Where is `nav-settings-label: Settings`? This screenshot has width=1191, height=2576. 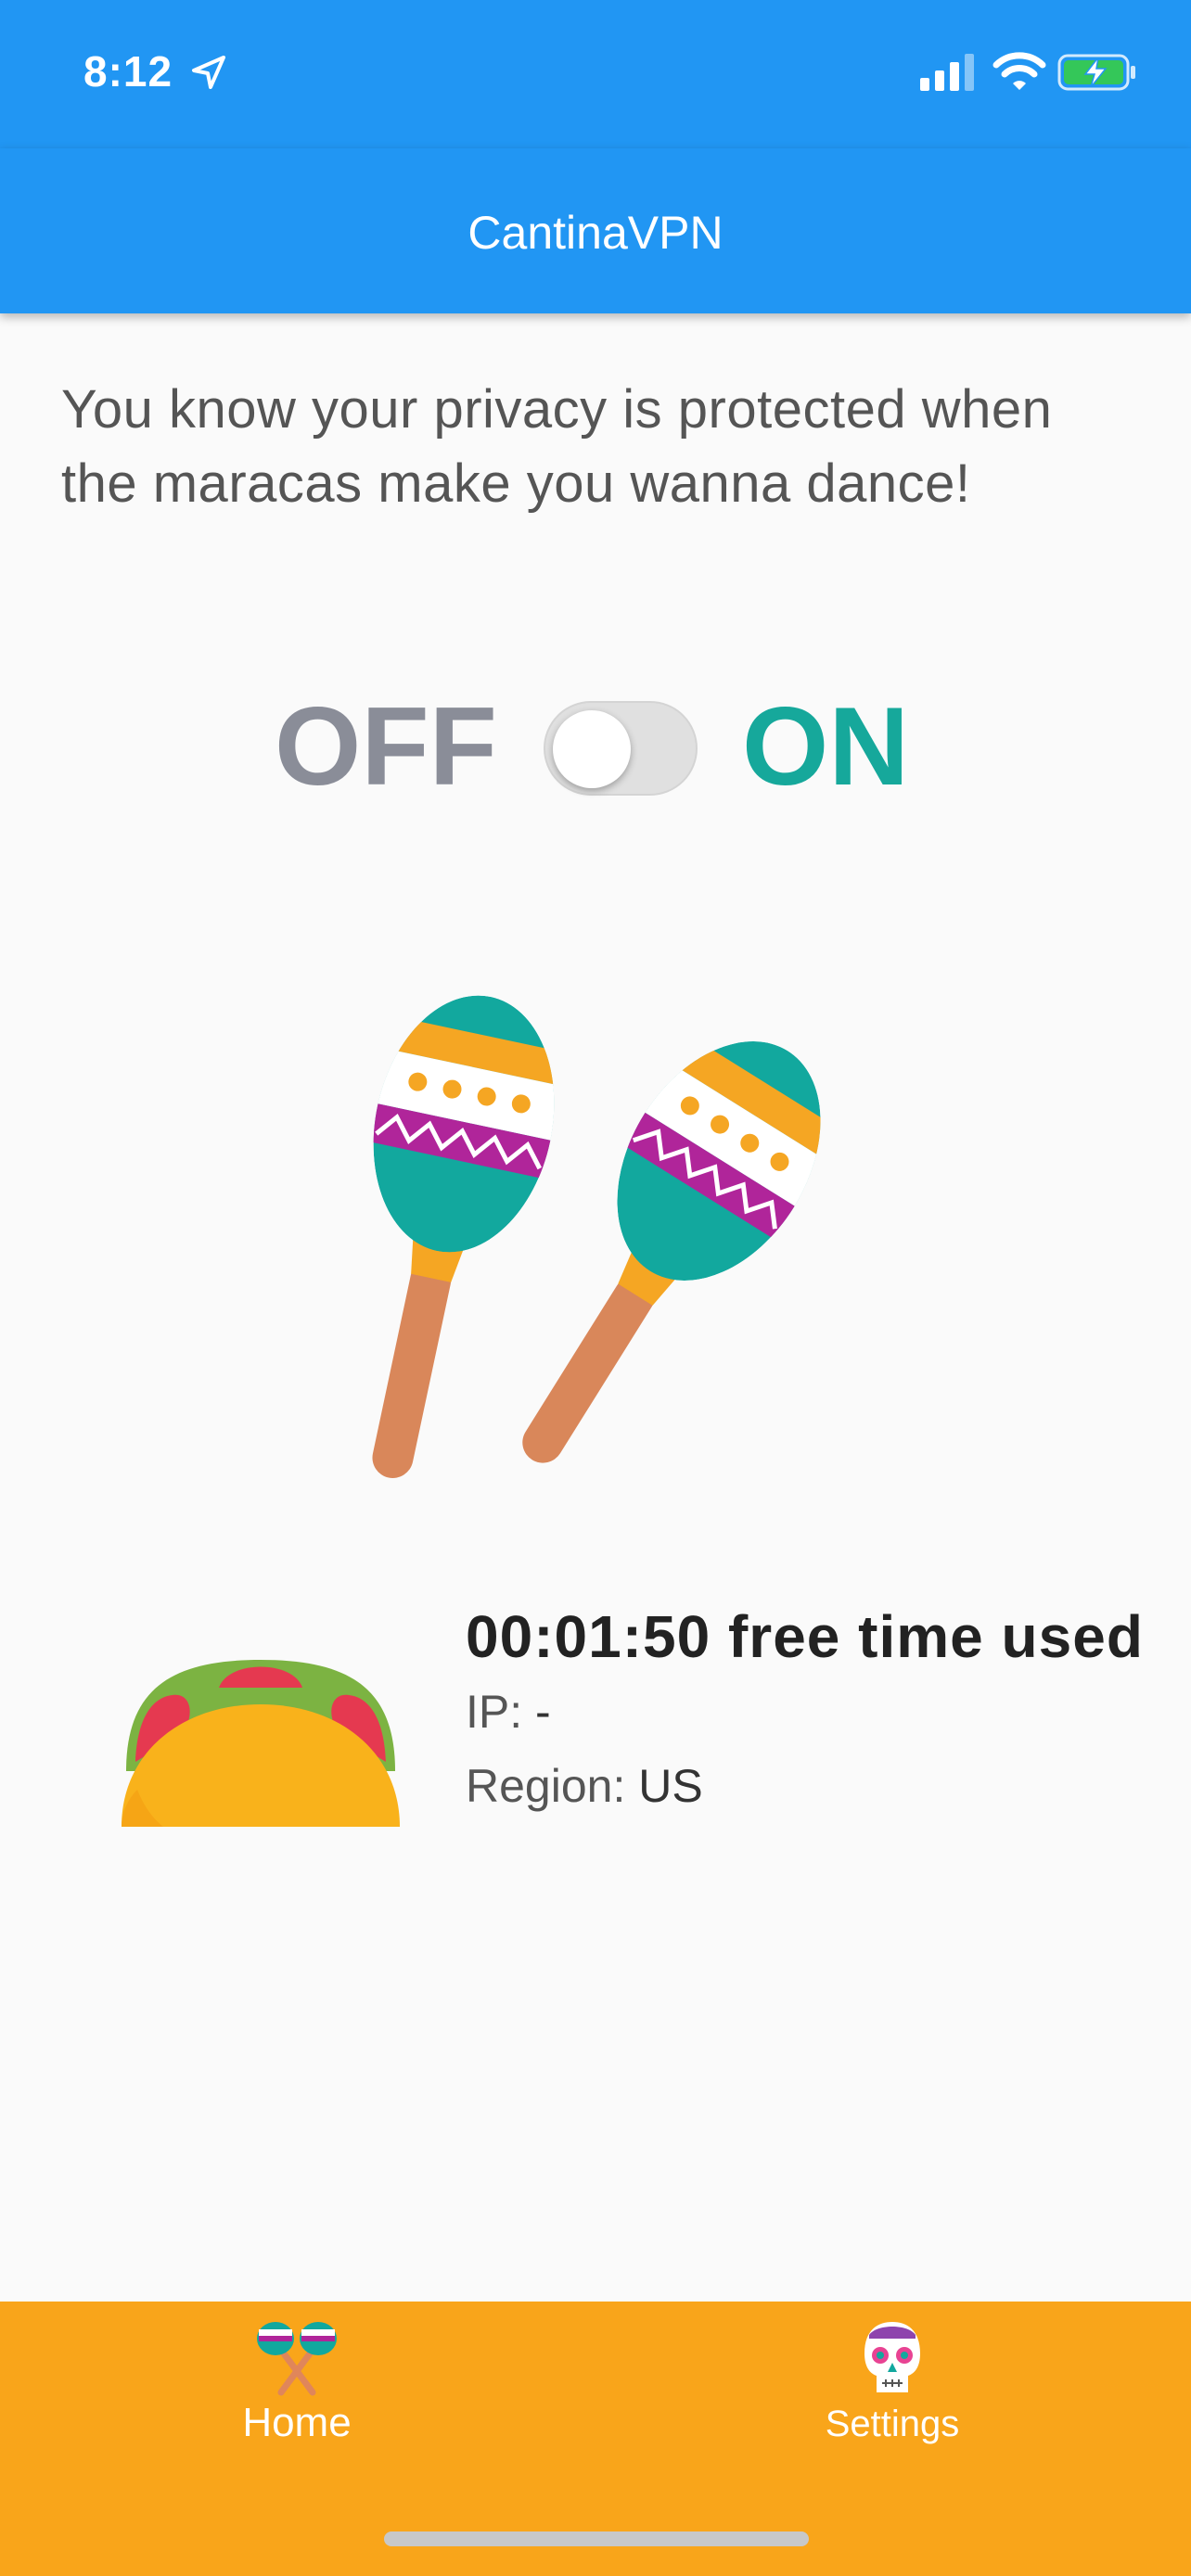
nav-settings-label: Settings is located at coordinates (892, 2424).